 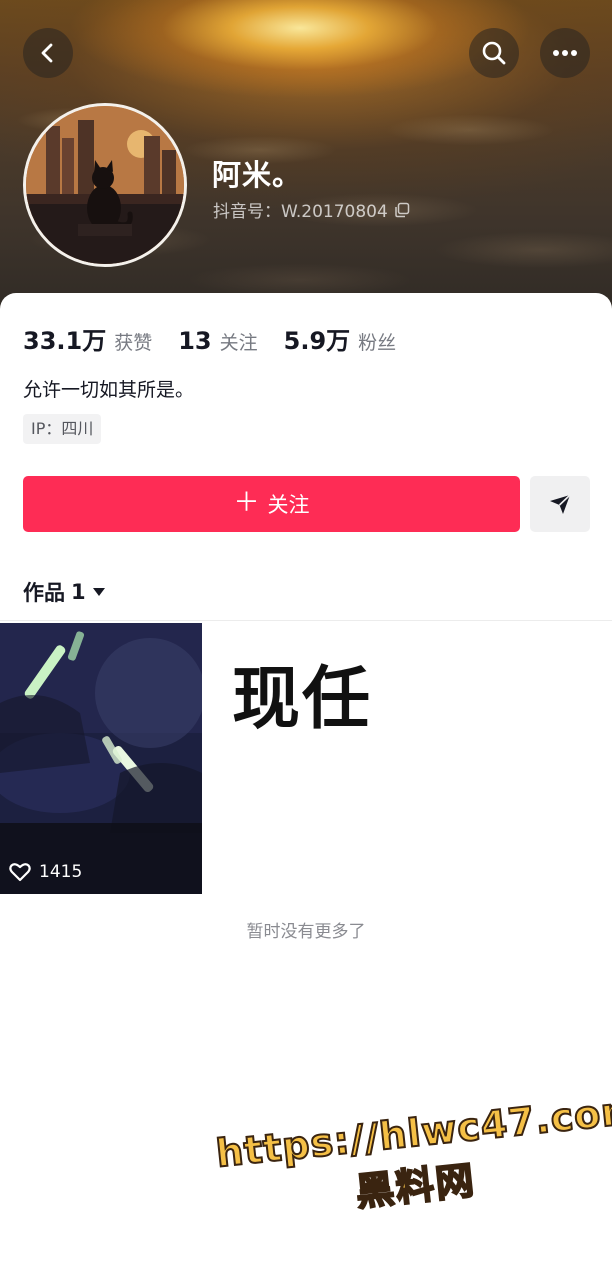 What do you see at coordinates (133, 343) in the screenshot?
I see `stat-label: 获赞` at bounding box center [133, 343].